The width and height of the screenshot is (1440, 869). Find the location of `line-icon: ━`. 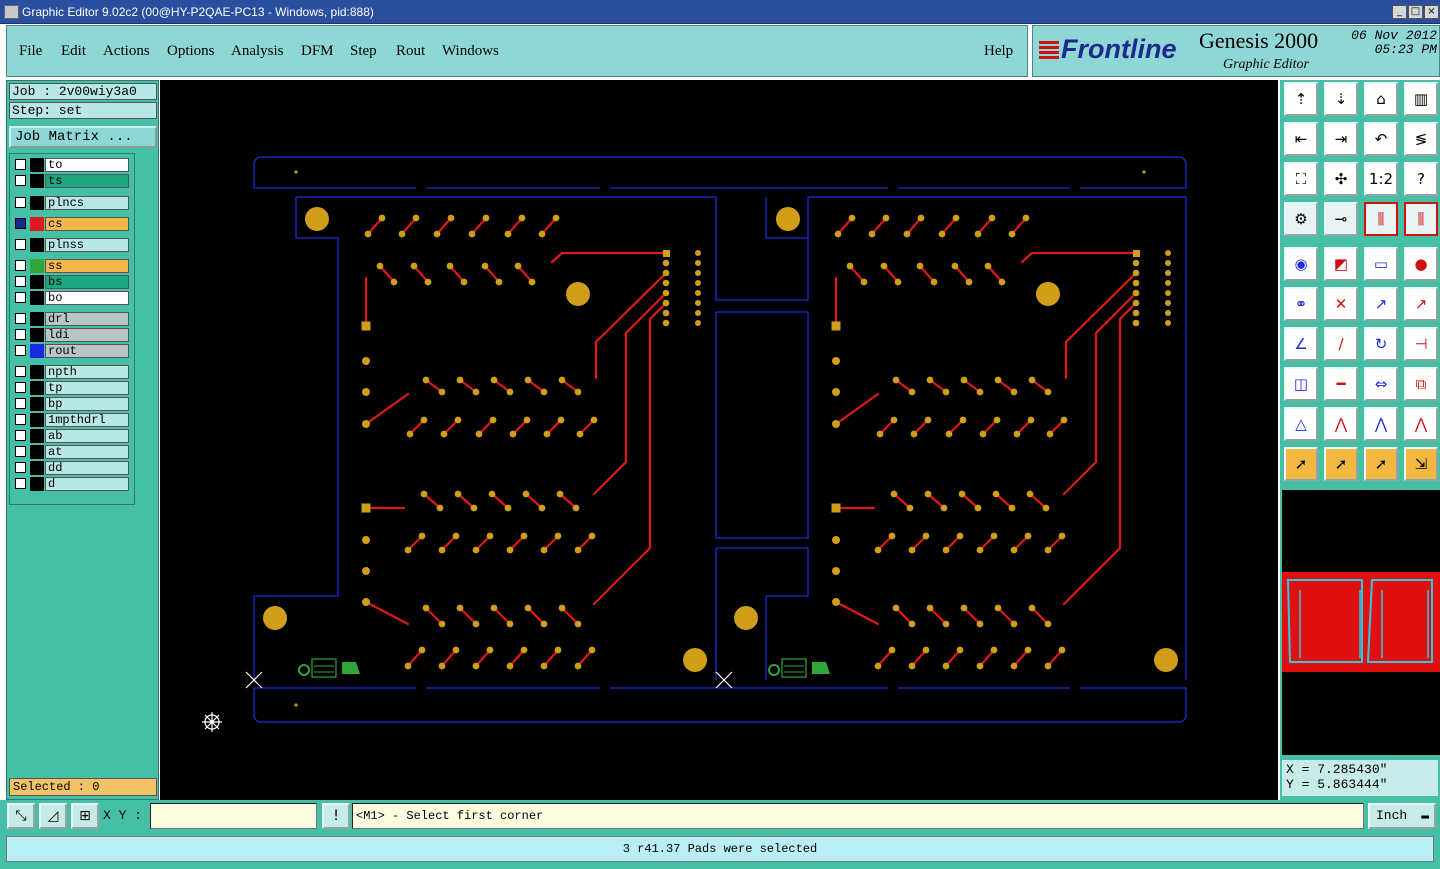

line-icon: ━ is located at coordinates (1341, 384).